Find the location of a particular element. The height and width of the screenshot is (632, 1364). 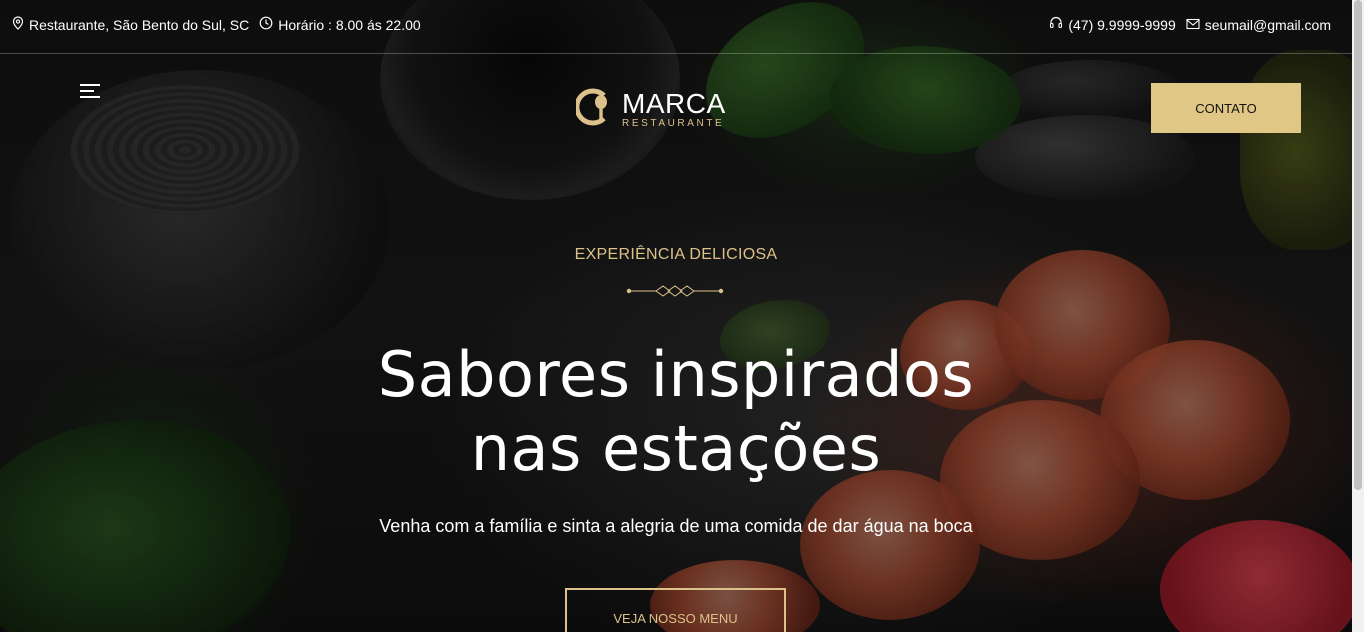

scrollbar-thumb is located at coordinates (1358, 245).